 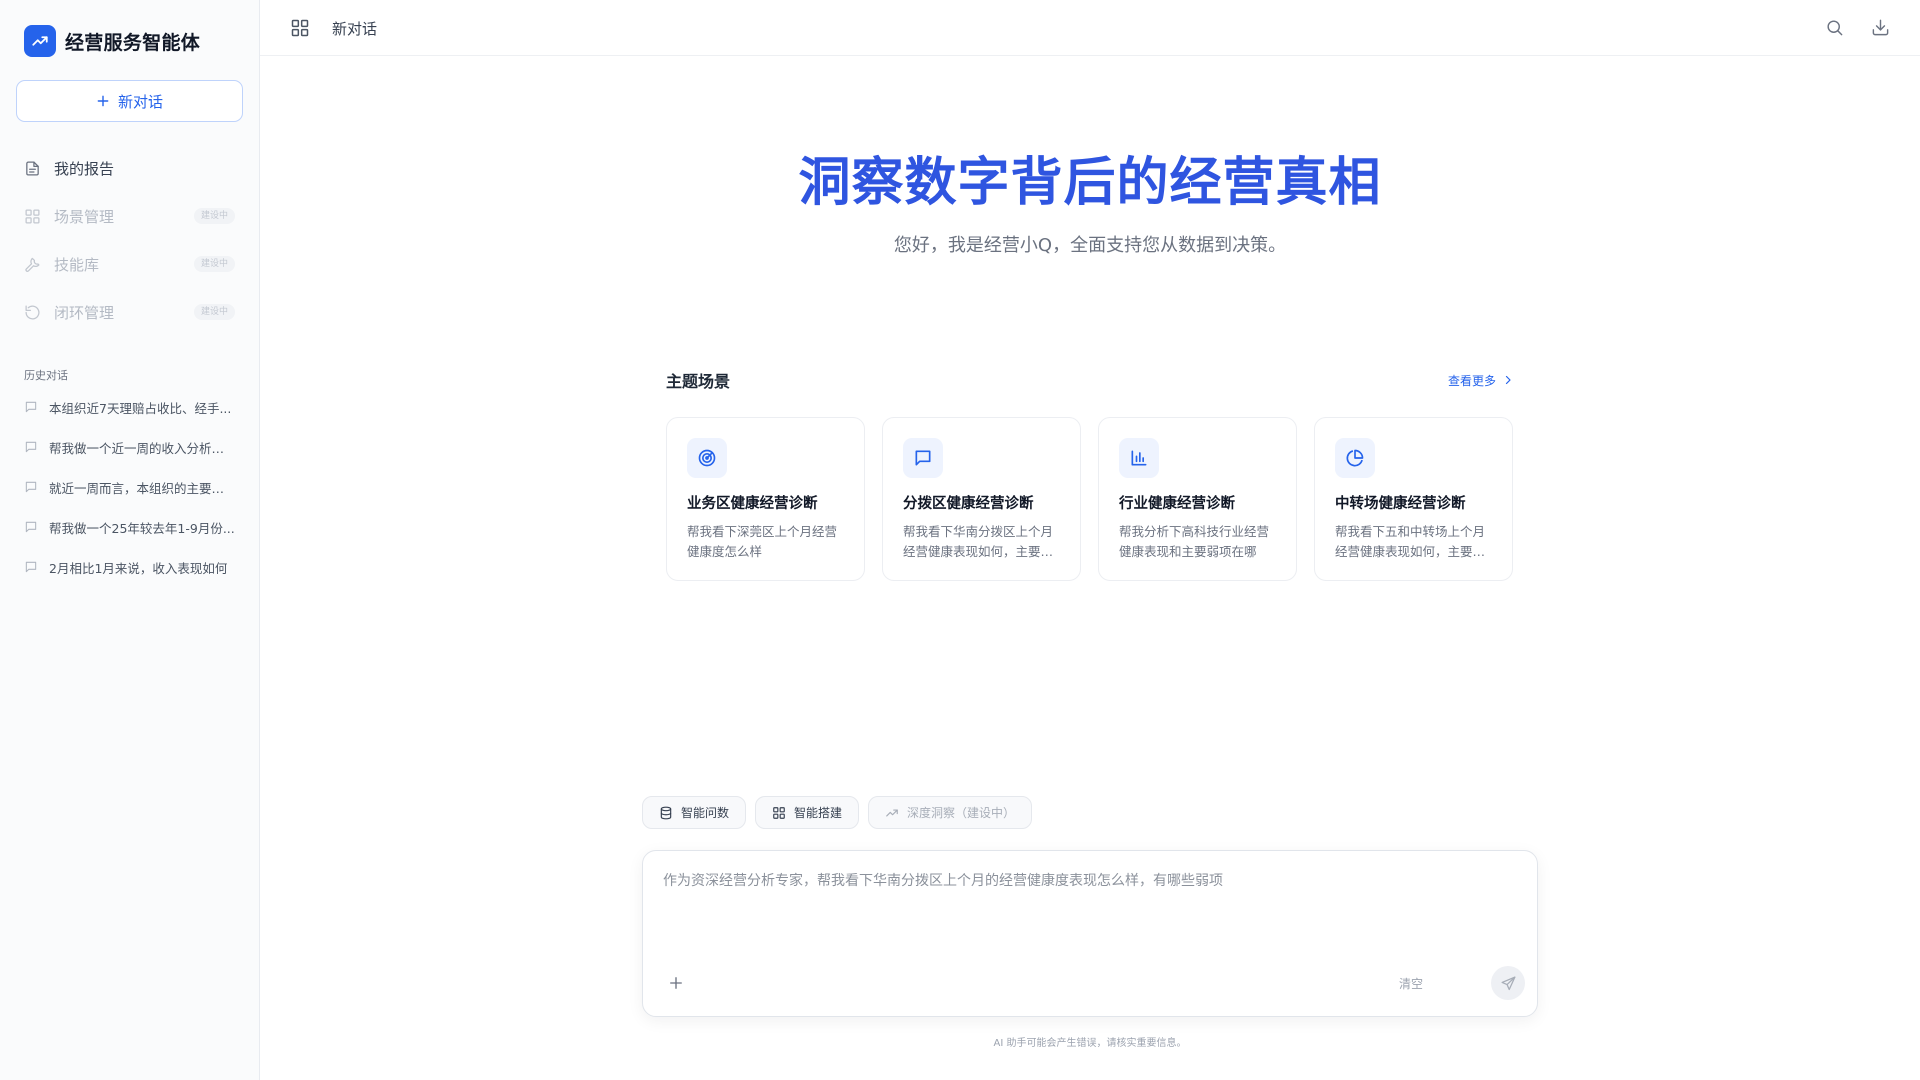 What do you see at coordinates (1355, 458) in the screenshot?
I see `pie-chart-icon` at bounding box center [1355, 458].